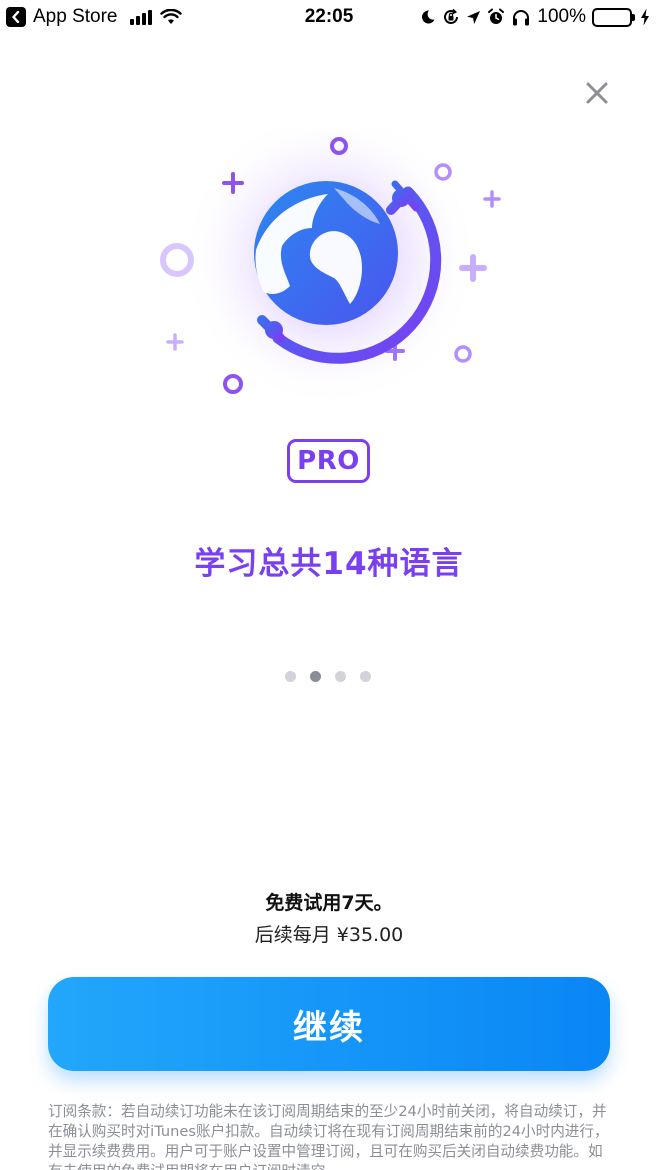 This screenshot has height=1170, width=658. I want to click on location-icon, so click(474, 17).